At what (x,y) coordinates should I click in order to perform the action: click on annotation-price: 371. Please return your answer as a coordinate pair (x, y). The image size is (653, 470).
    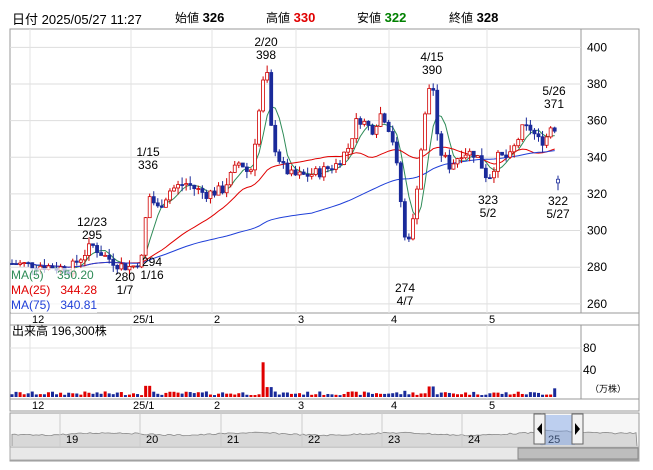
    Looking at the image, I should click on (554, 104).